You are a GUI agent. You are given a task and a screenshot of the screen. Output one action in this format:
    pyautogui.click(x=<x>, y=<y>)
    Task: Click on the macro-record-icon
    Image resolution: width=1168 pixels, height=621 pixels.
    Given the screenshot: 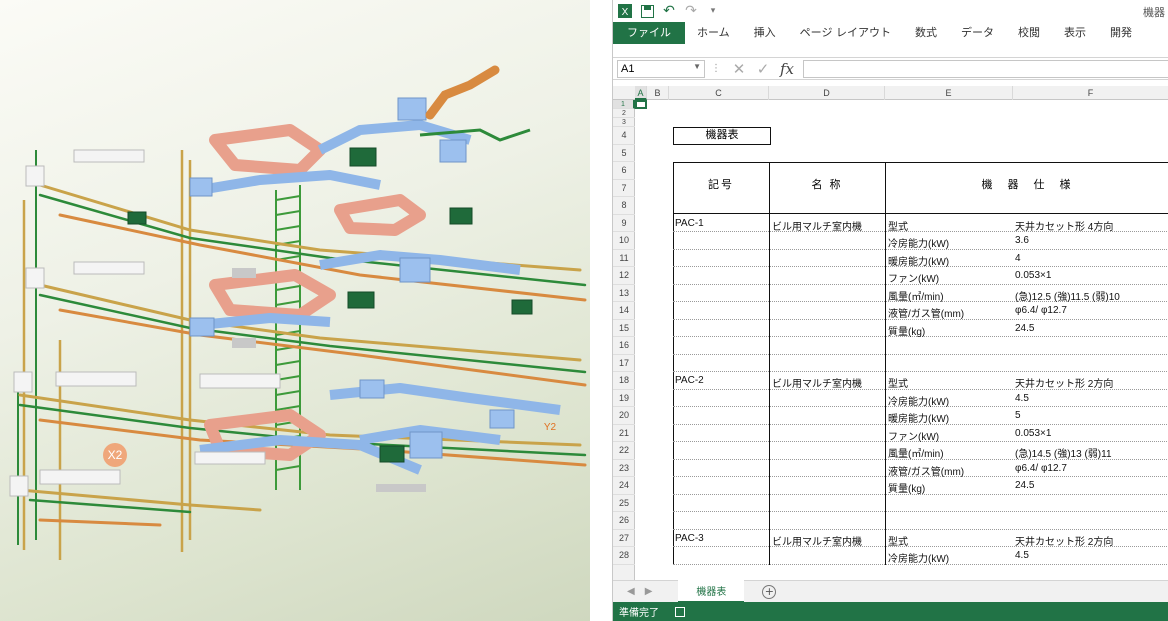 What is the action you would take?
    pyautogui.click(x=680, y=611)
    